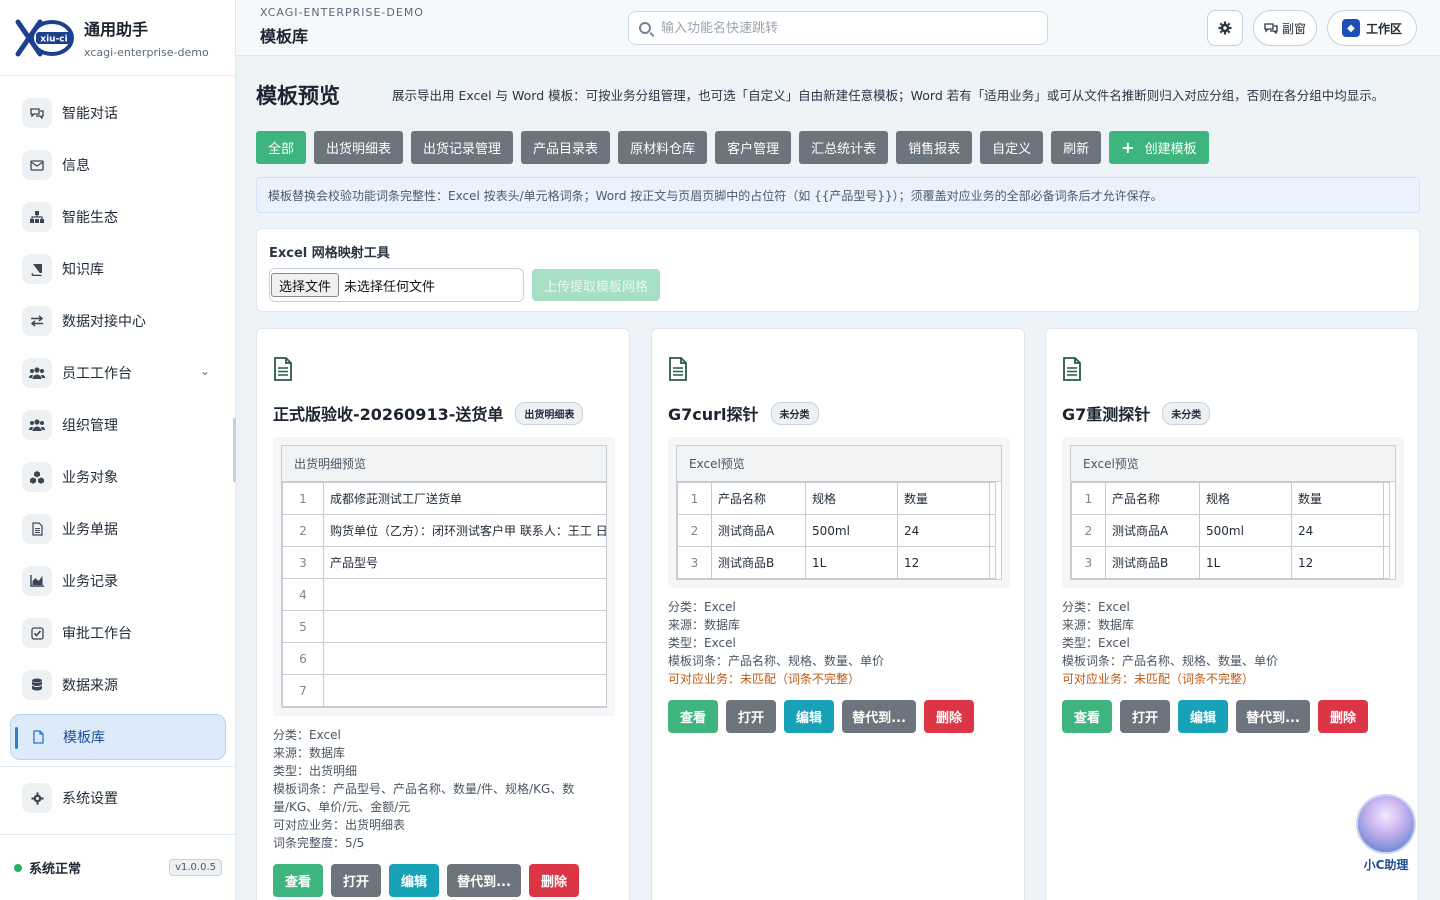 Image resolution: width=1440 pixels, height=900 pixels. Describe the element at coordinates (1106, 414) in the screenshot. I see `template-name: G7重测探针` at that location.